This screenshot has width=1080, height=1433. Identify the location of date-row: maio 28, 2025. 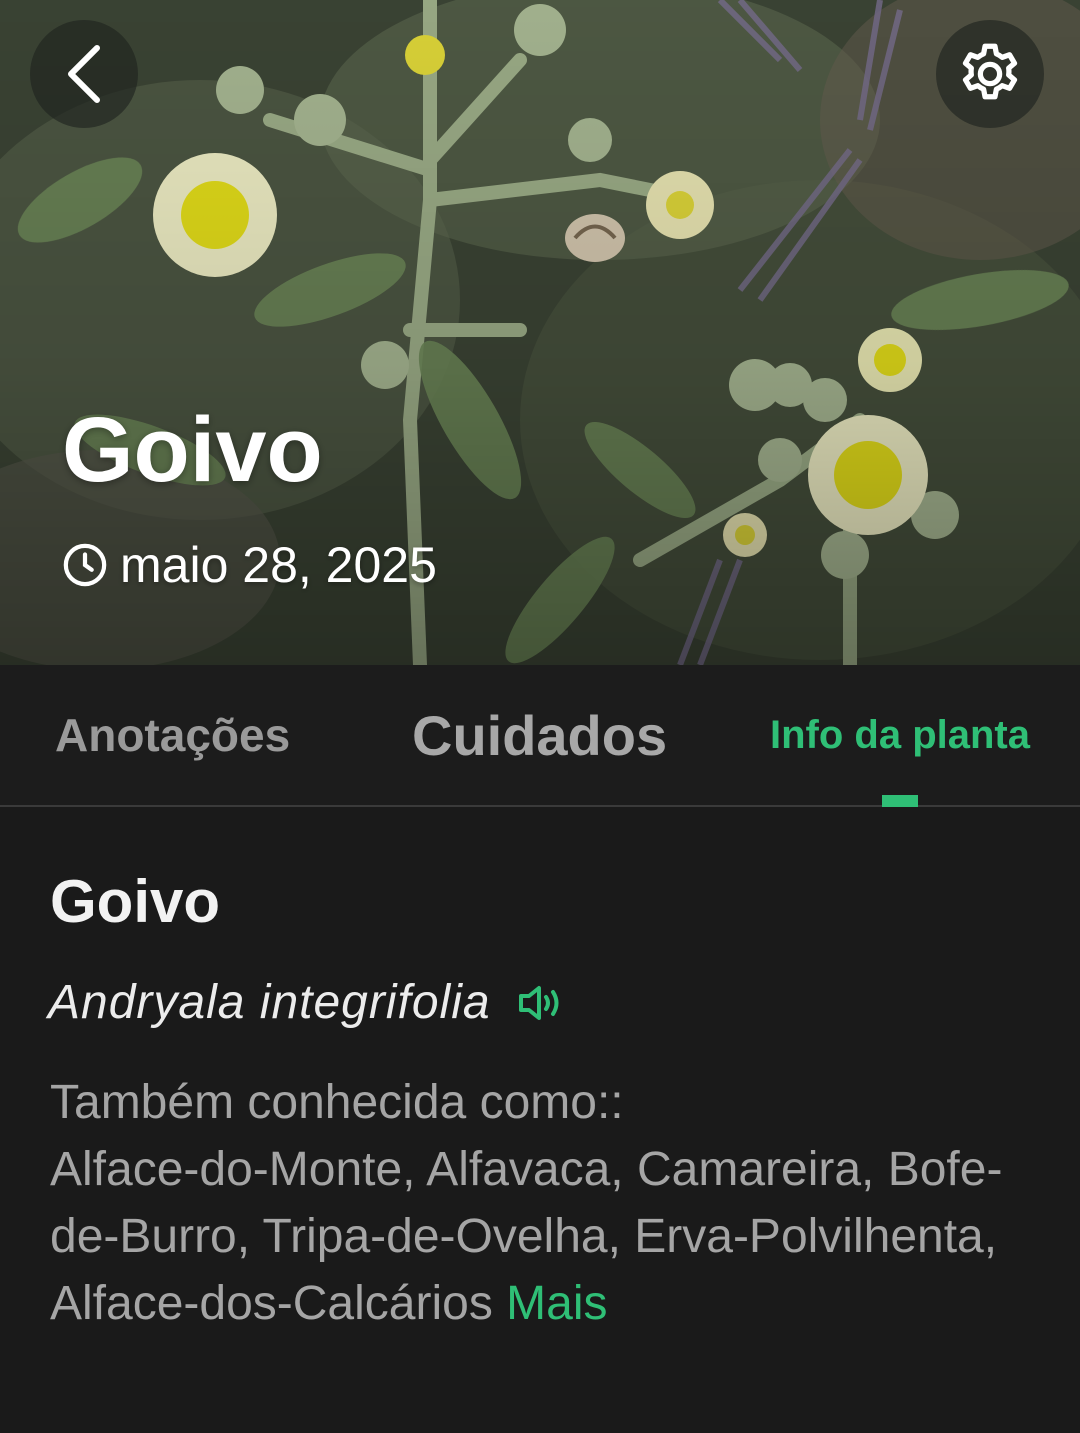
(249, 565).